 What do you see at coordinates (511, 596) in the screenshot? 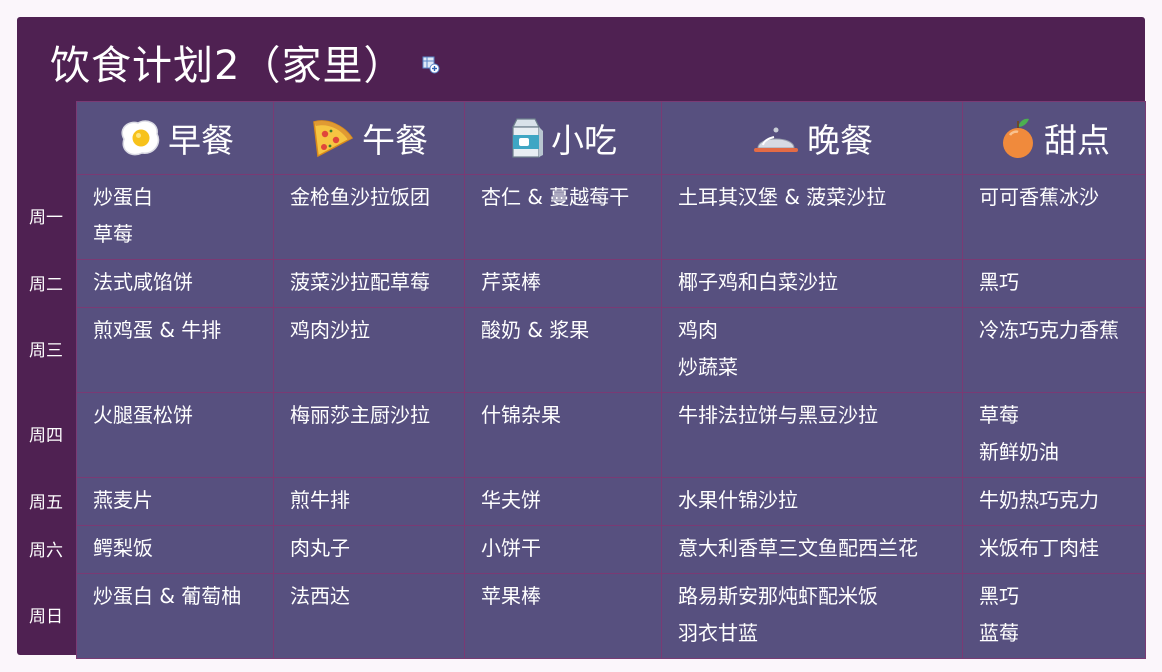
I see `meal-item: 苹果棒` at bounding box center [511, 596].